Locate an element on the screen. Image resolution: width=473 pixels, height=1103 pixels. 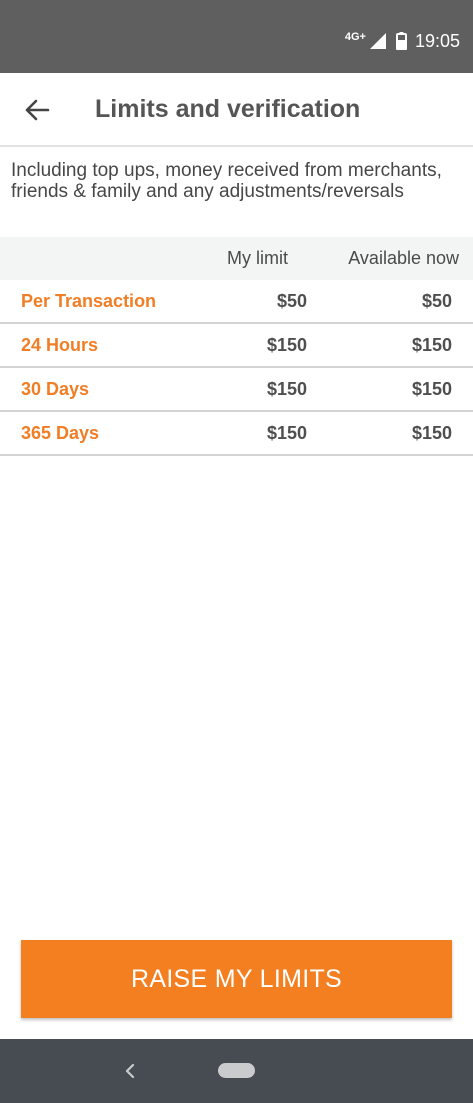
signal-icon is located at coordinates (377, 41).